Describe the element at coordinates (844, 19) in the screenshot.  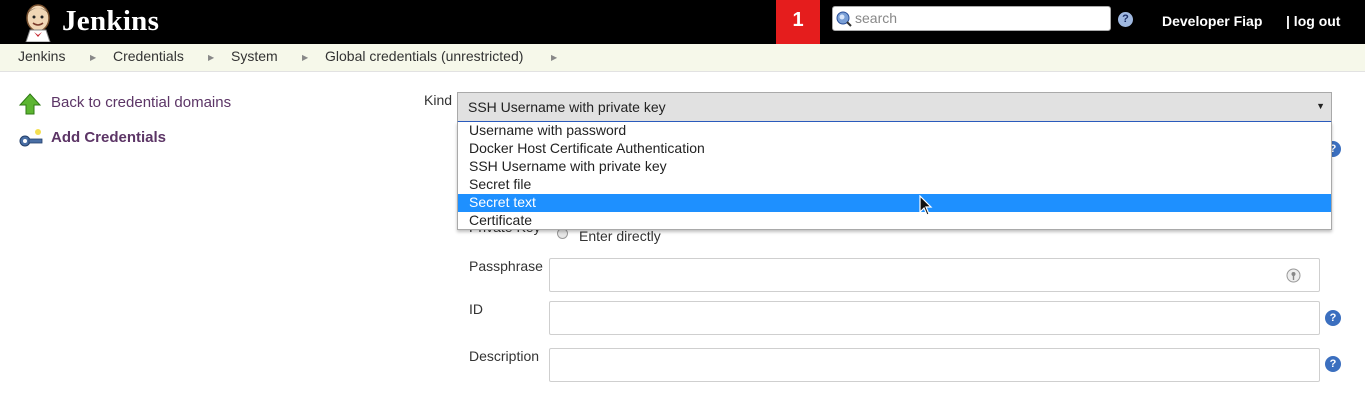
I see `search-icon` at that location.